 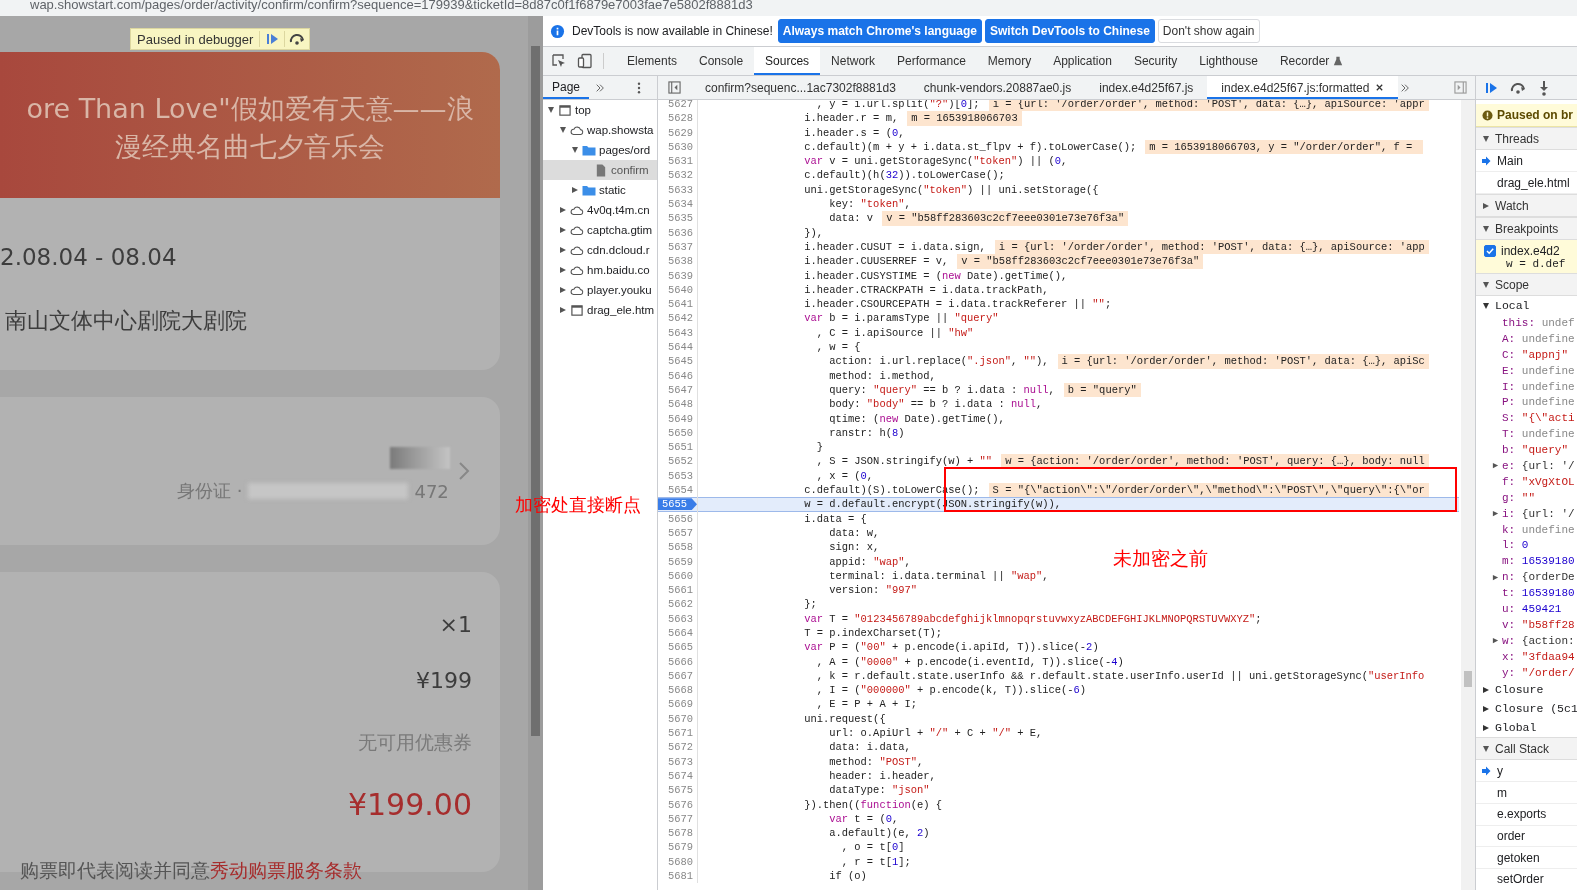 I want to click on scope-variable: g: "", so click(x=1518, y=497).